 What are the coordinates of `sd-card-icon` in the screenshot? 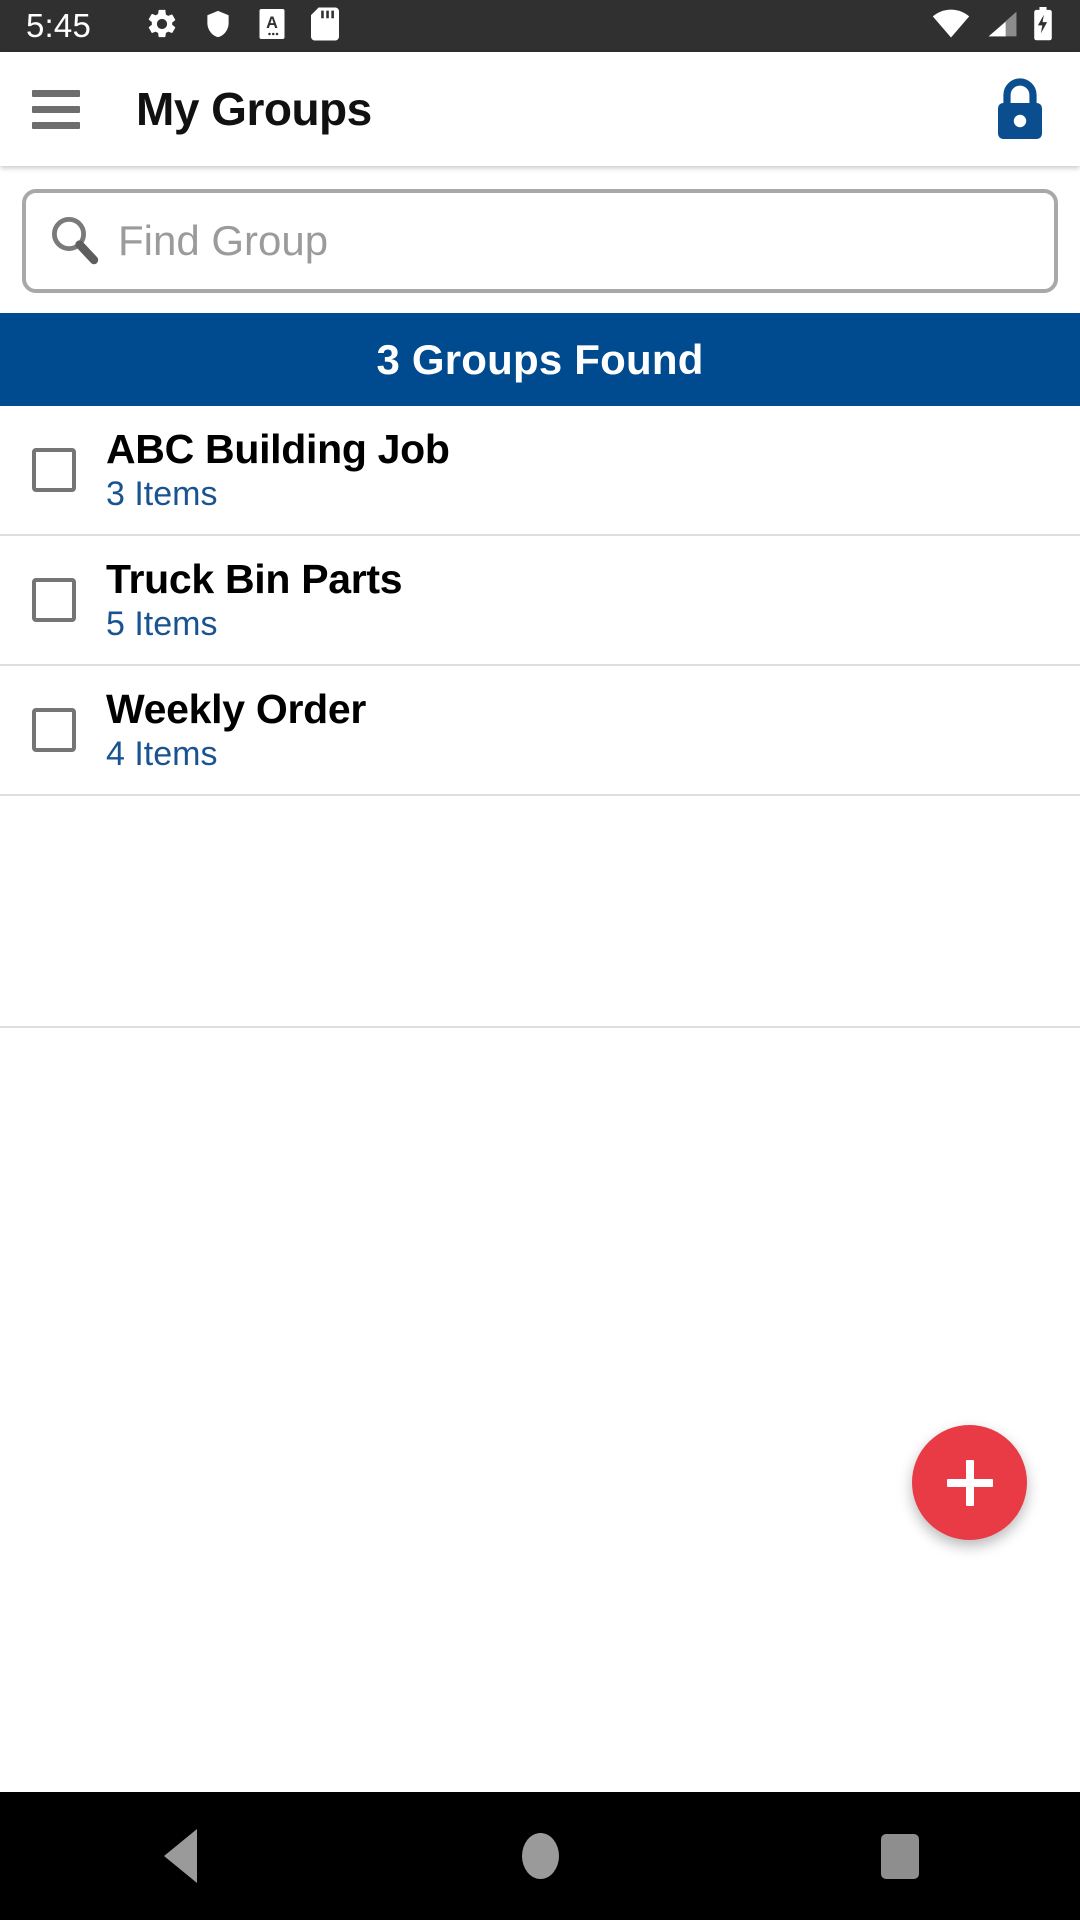 It's located at (325, 26).